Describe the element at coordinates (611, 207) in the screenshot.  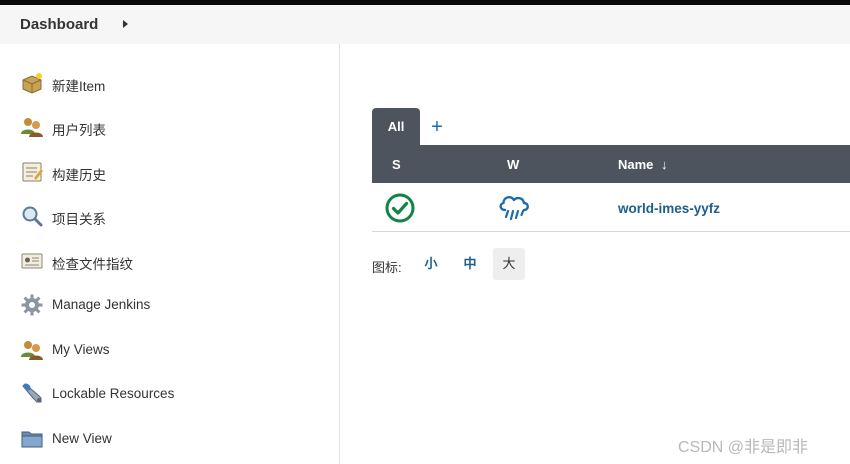
I see `table-row: world-imes-yyfz` at that location.